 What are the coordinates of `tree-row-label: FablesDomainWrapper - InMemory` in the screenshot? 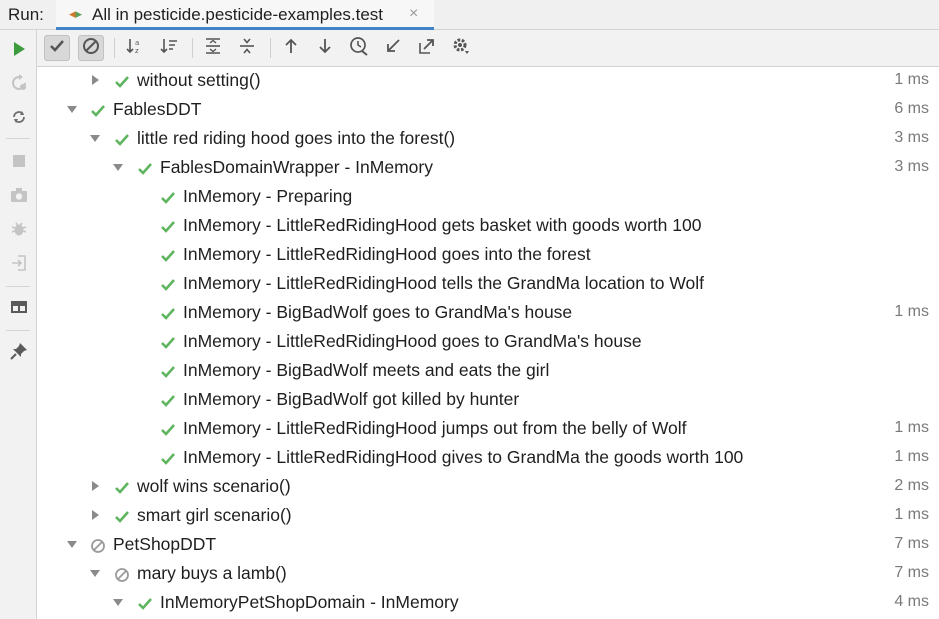 It's located at (296, 167).